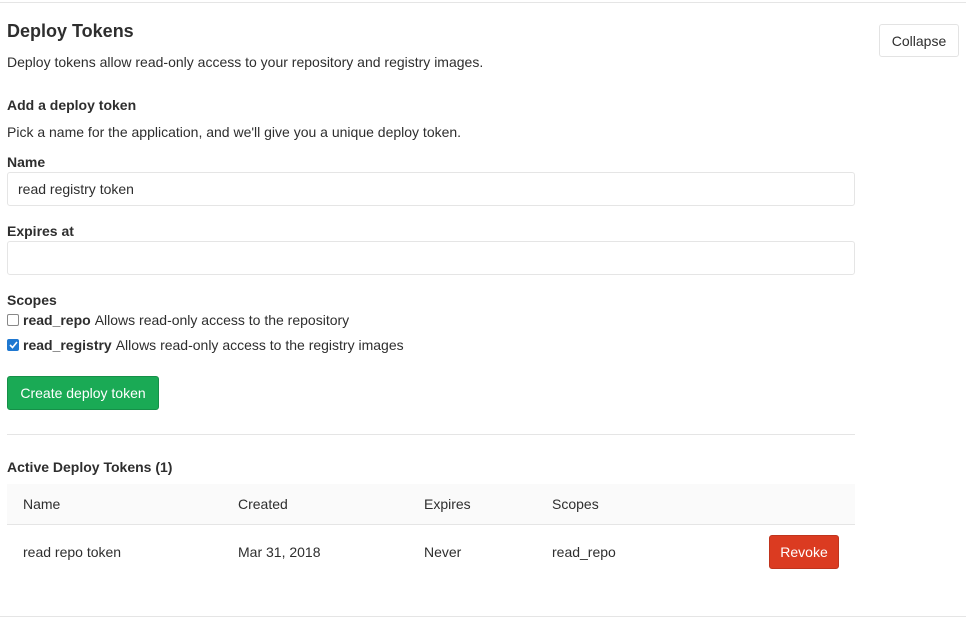 This screenshot has width=972, height=636. What do you see at coordinates (13, 320) in the screenshot?
I see `read-repo-checkbox` at bounding box center [13, 320].